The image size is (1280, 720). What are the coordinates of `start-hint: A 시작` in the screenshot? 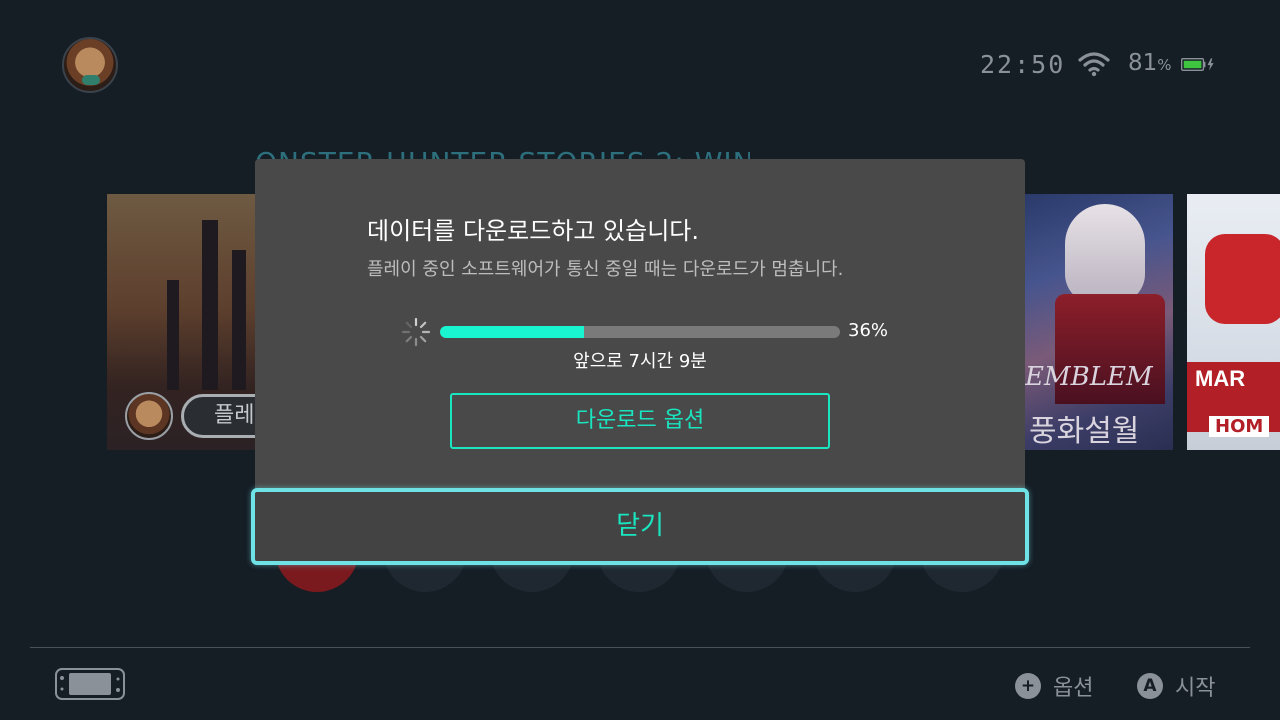 It's located at (1176, 686).